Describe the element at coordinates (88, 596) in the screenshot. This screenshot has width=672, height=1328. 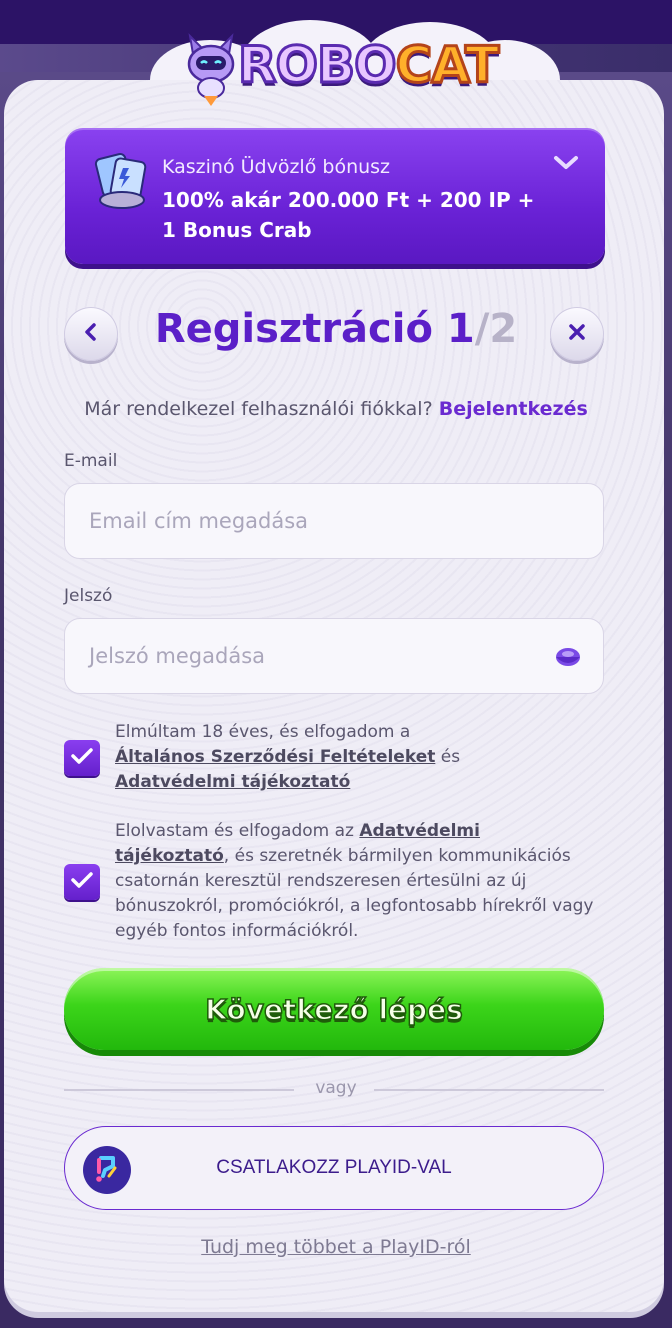
I see `password-label: Jelszó` at that location.